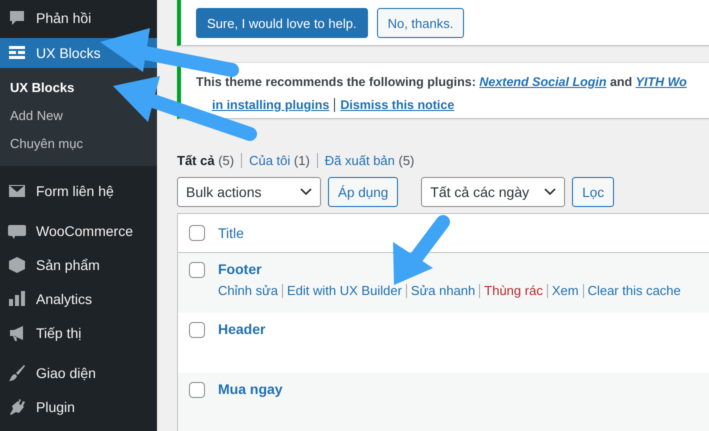 The width and height of the screenshot is (709, 431). Describe the element at coordinates (209, 160) in the screenshot. I see `view-link: Tất cả (5)` at that location.